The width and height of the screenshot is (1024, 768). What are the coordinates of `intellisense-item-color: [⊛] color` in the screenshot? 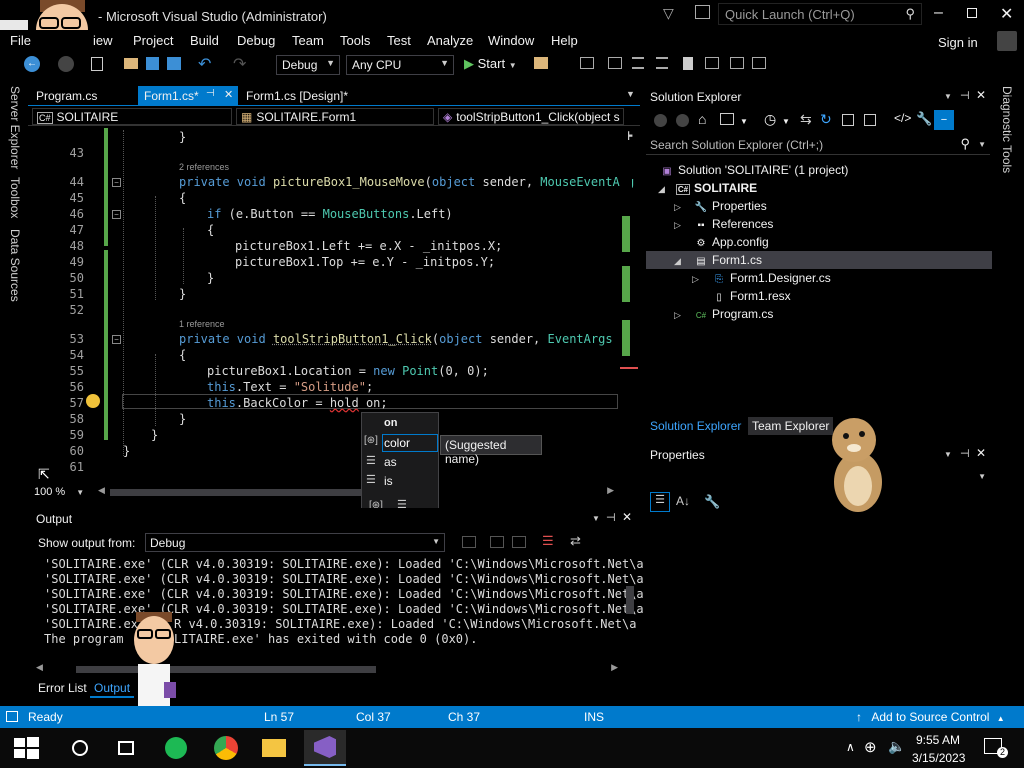 It's located at (400, 443).